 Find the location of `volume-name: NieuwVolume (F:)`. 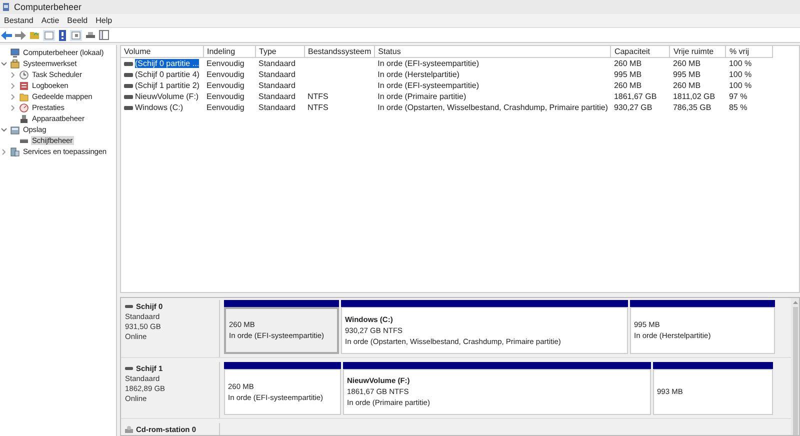

volume-name: NieuwVolume (F:) is located at coordinates (167, 96).